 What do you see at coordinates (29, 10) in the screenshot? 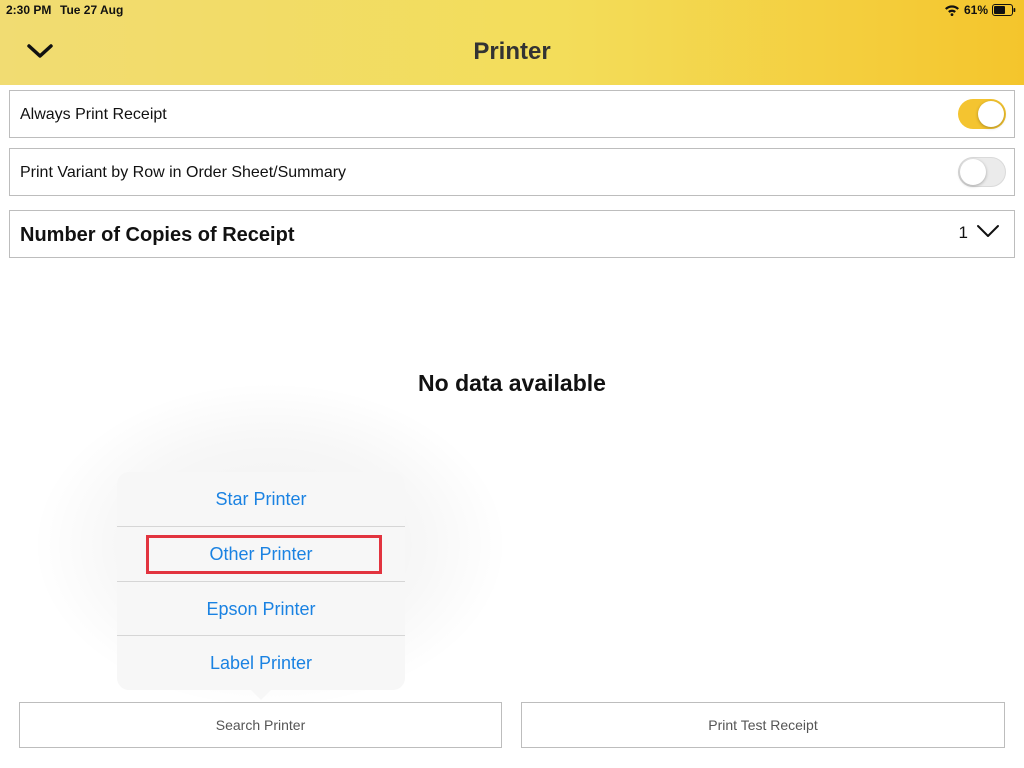
I see `status-time: 2:30 PM` at bounding box center [29, 10].